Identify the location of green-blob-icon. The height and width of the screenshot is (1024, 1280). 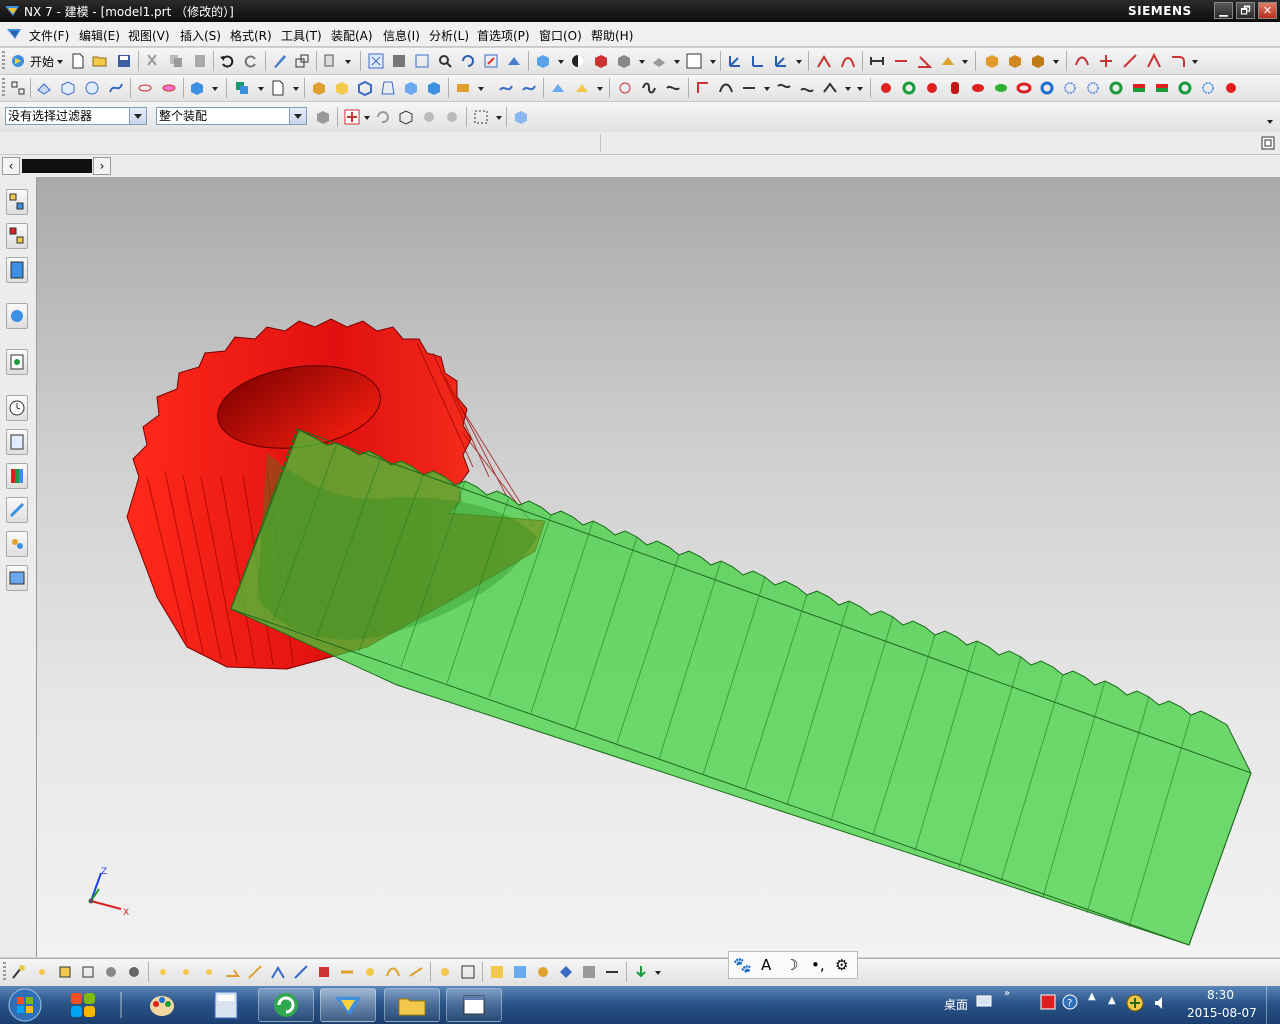
(1001, 88).